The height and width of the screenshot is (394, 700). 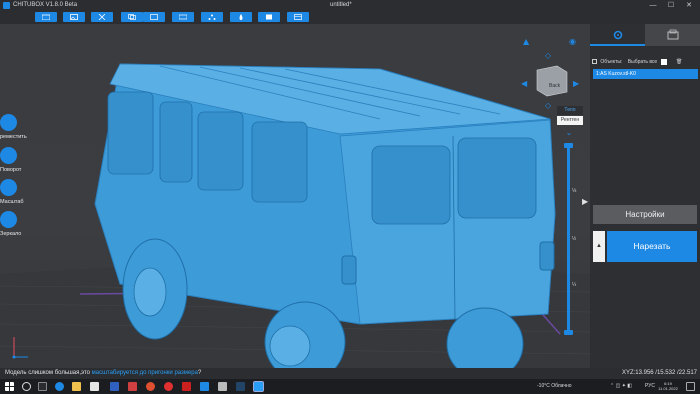 What do you see at coordinates (594, 62) in the screenshot?
I see `objects-toggle-icon` at bounding box center [594, 62].